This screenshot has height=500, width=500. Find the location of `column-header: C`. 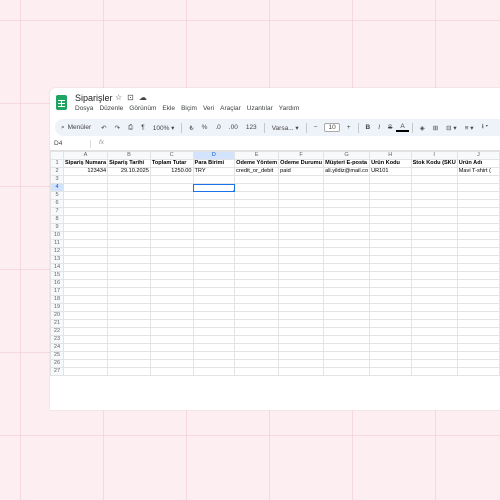

column-header: C is located at coordinates (171, 155).